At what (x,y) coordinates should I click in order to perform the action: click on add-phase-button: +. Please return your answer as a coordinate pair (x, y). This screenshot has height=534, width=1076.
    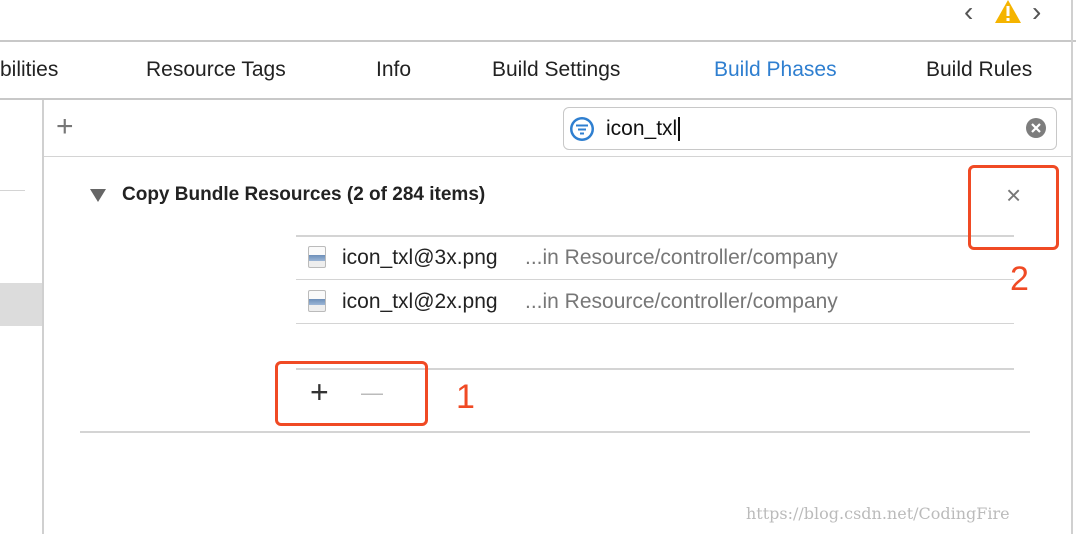
    Looking at the image, I should click on (65, 127).